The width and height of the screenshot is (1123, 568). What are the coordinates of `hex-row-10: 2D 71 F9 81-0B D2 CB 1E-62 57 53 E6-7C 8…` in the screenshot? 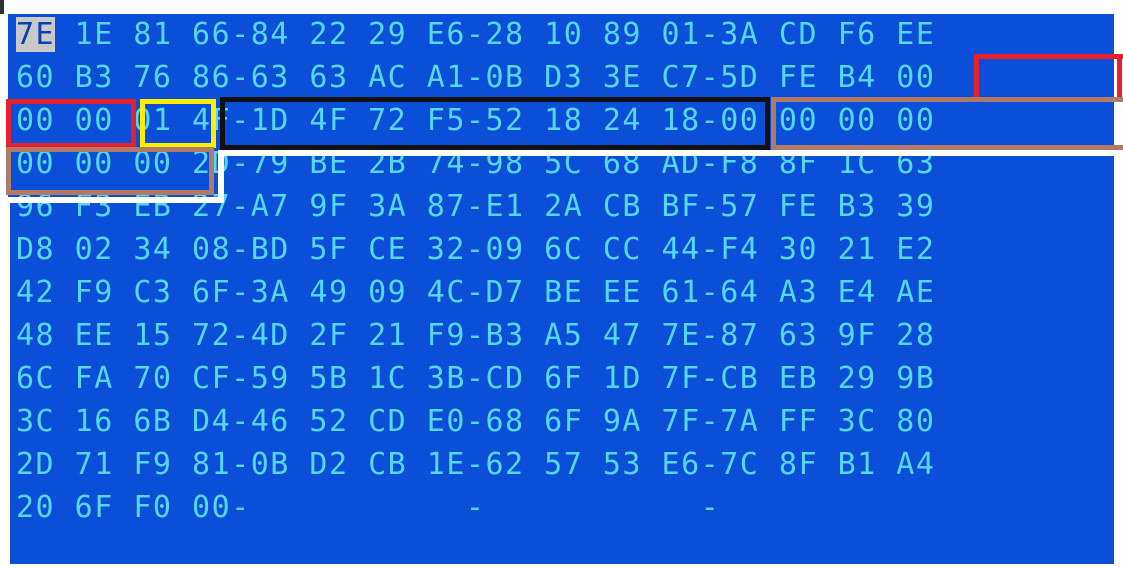 It's located at (565, 465).